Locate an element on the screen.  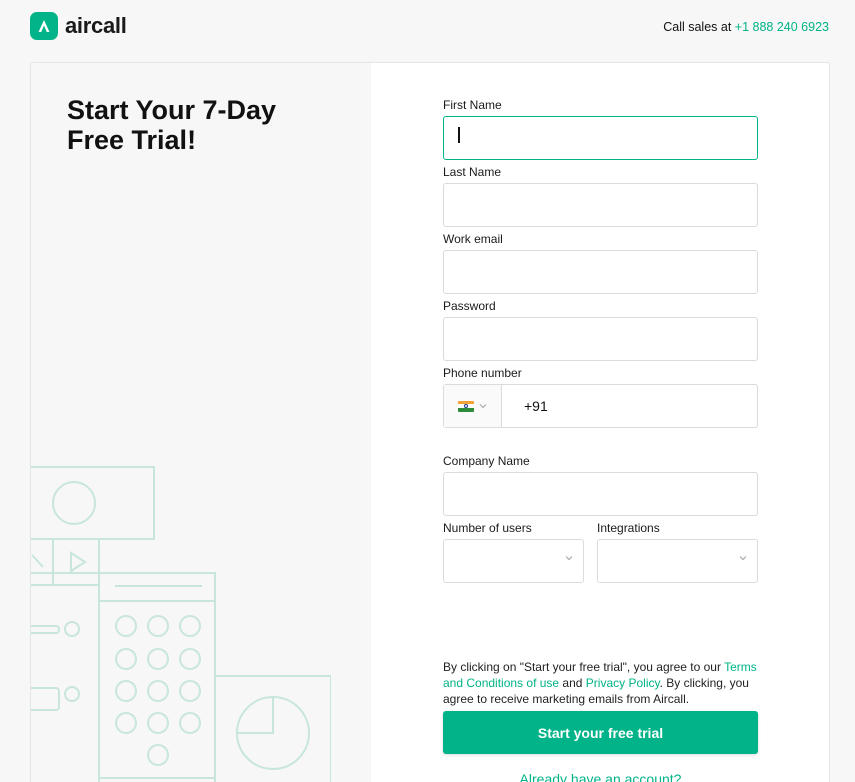
last-name-field: Last Name is located at coordinates (600, 196).